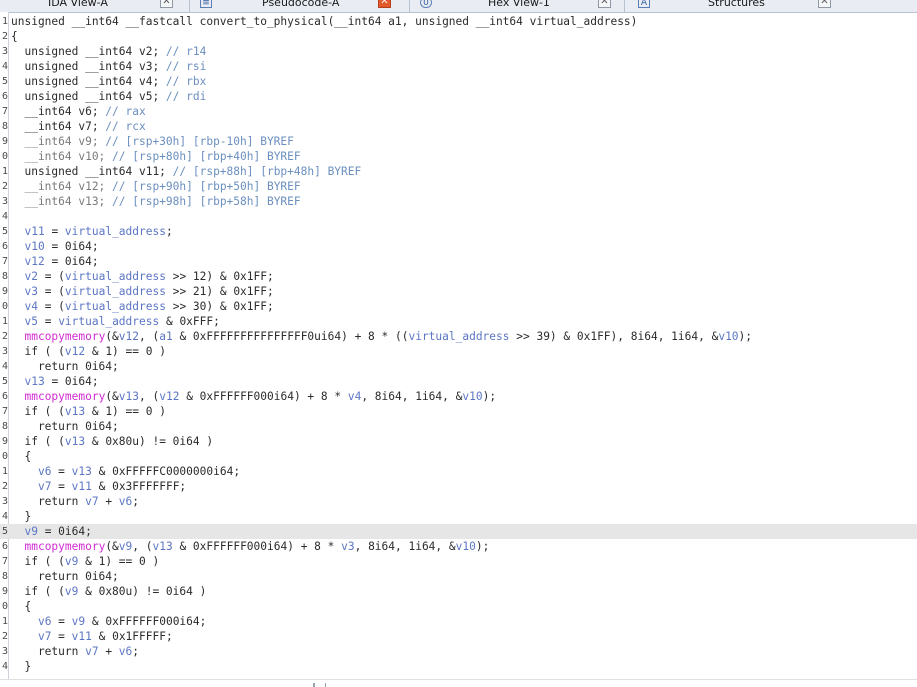  I want to click on code-line: 1 v6 = v13 & 0xFFFFFC0000000i64;, so click(458, 471).